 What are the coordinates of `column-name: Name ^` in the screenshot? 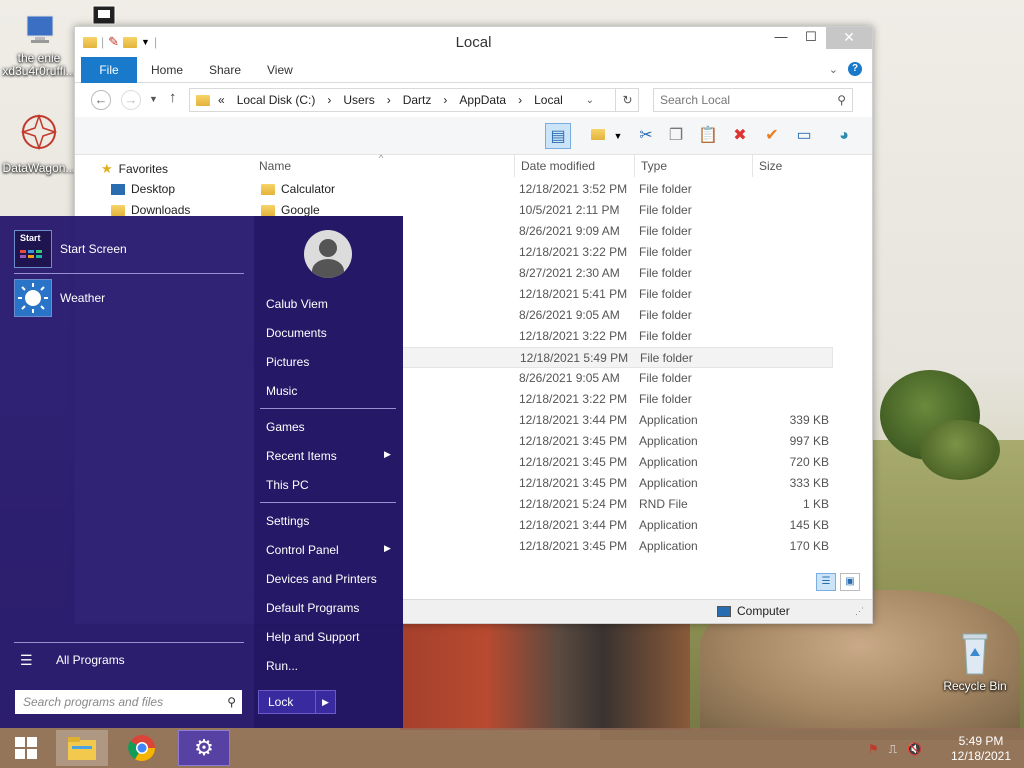 It's located at (384, 165).